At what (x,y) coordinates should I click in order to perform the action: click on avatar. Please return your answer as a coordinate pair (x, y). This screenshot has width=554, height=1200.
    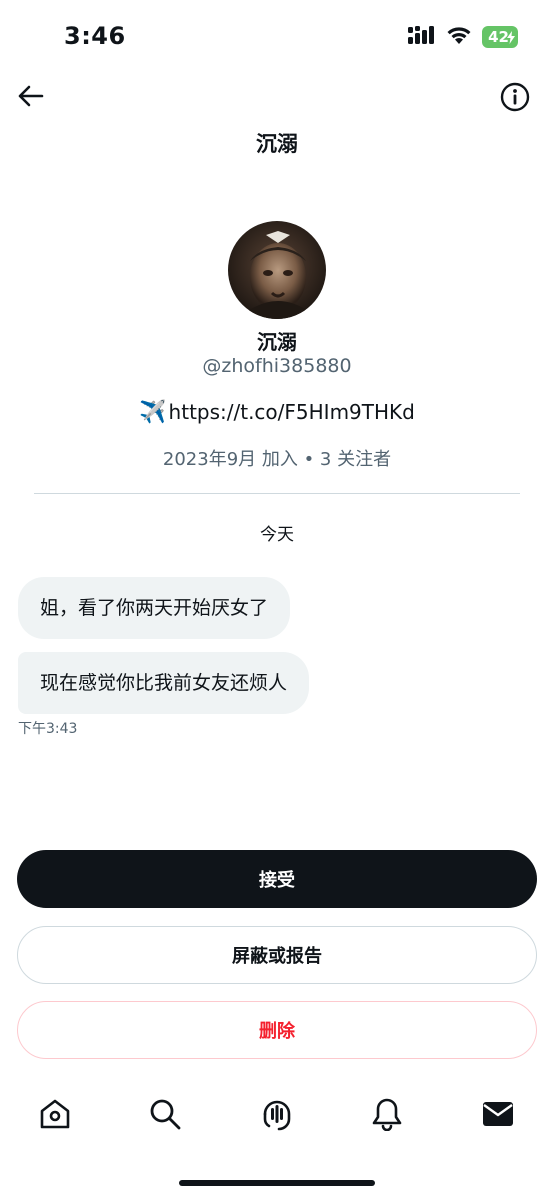
    Looking at the image, I should click on (277, 270).